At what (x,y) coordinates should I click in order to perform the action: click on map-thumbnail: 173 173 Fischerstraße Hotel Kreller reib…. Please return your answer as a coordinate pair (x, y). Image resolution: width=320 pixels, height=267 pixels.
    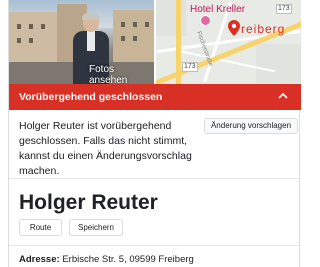
    Looking at the image, I should click on (228, 42).